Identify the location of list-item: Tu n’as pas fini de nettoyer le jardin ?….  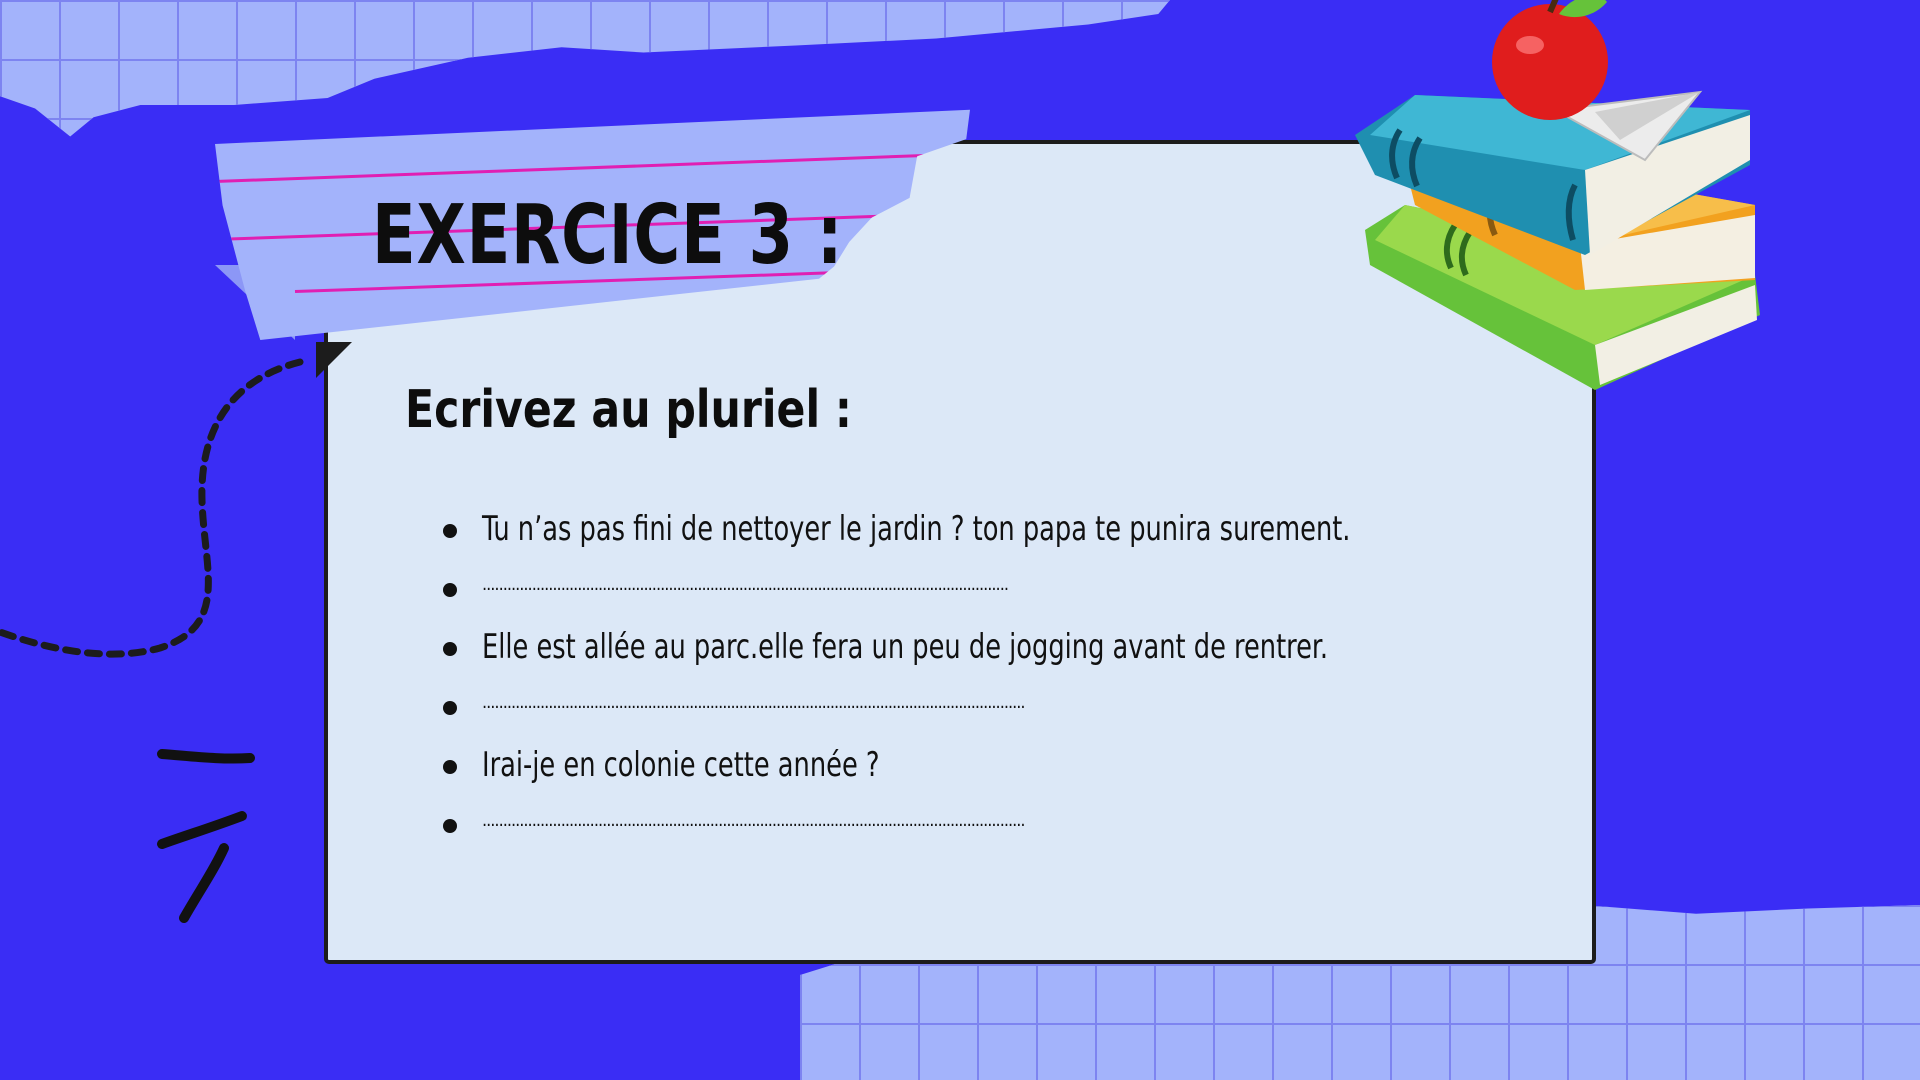
(978, 529).